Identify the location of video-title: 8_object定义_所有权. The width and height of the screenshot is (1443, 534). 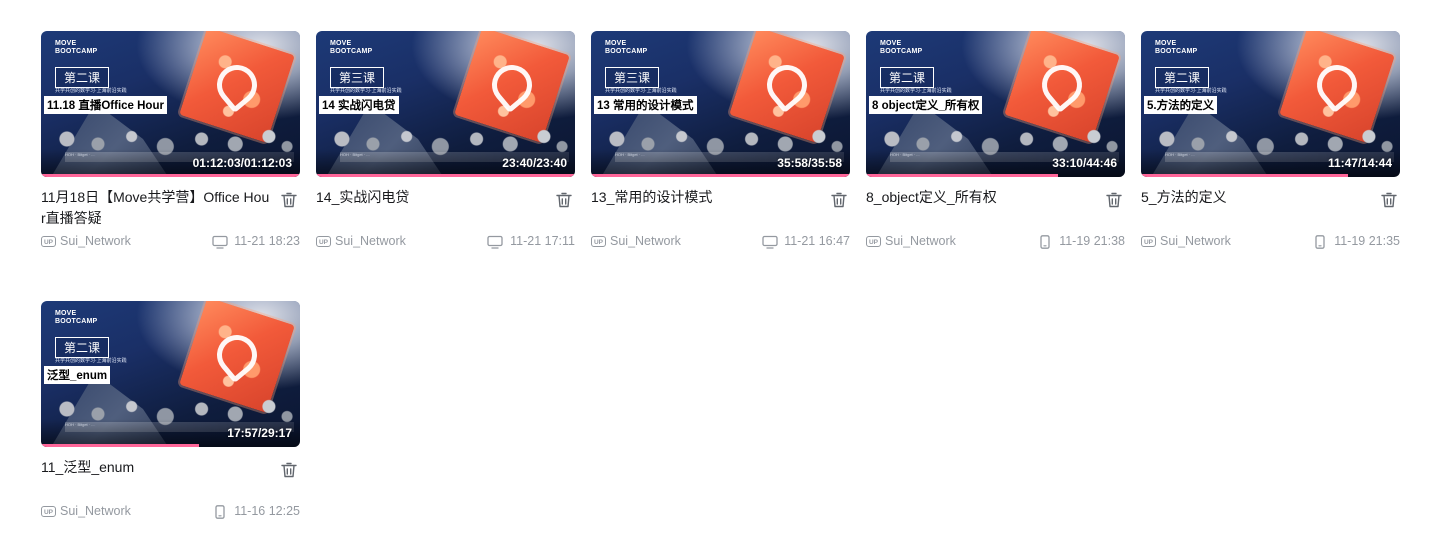
(982, 197).